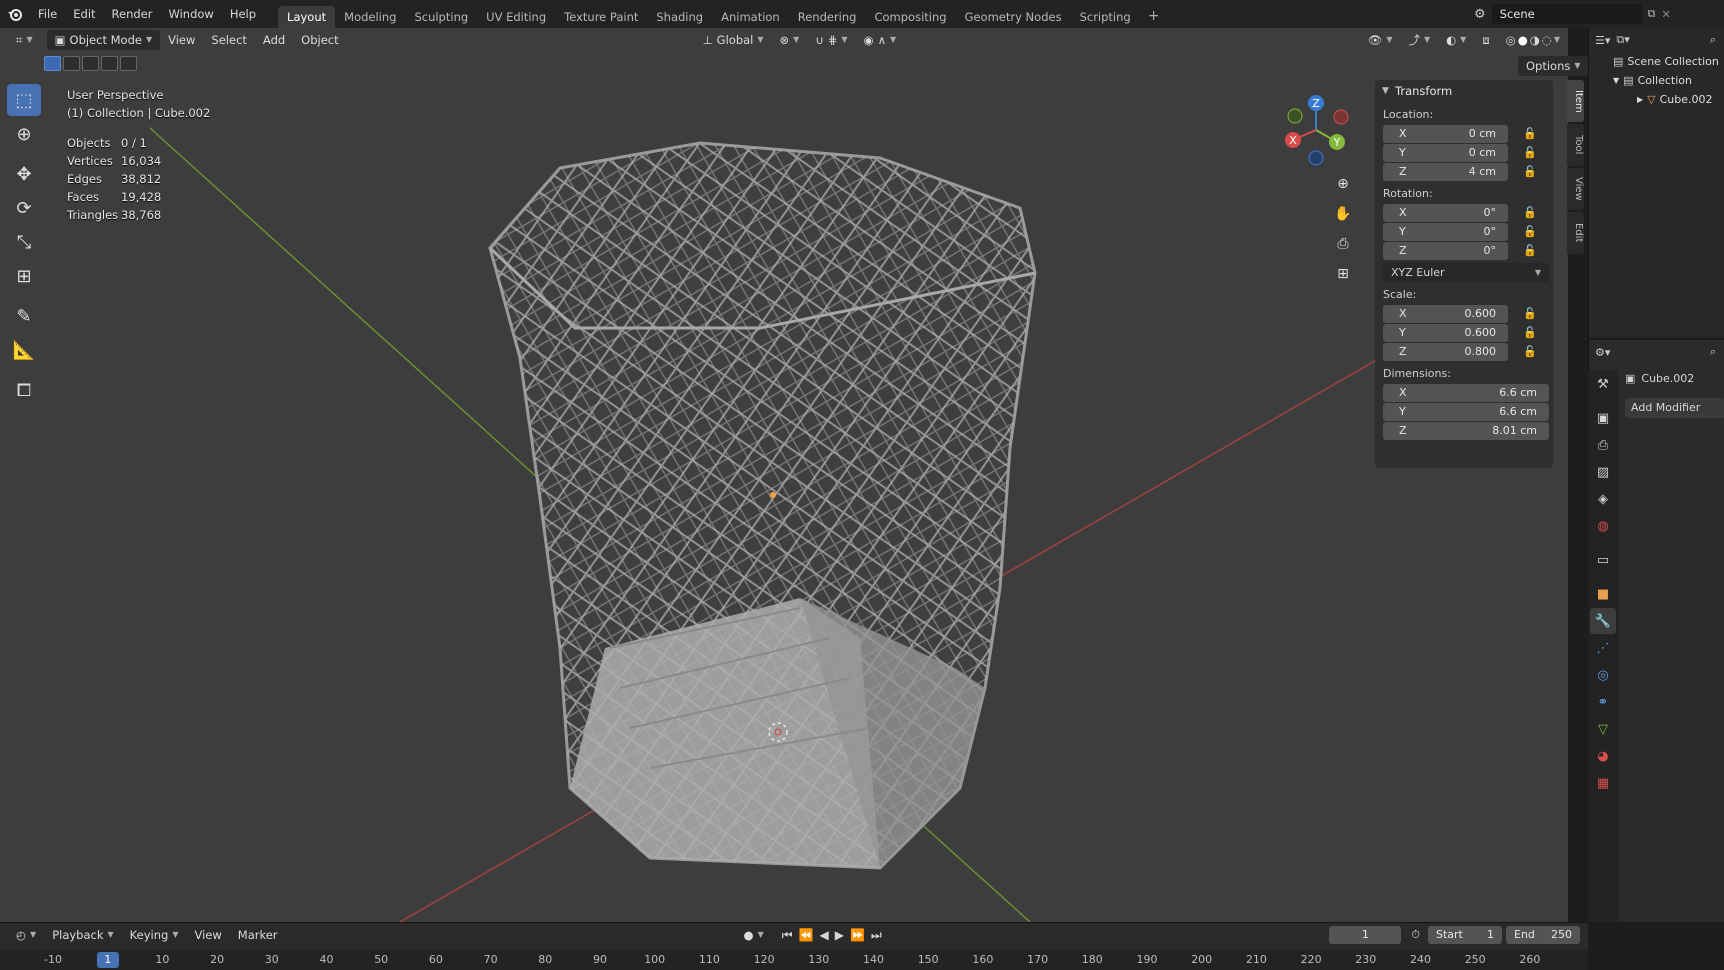 This screenshot has width=1724, height=970. What do you see at coordinates (824, 935) in the screenshot?
I see `play-reverse-icon: ◀` at bounding box center [824, 935].